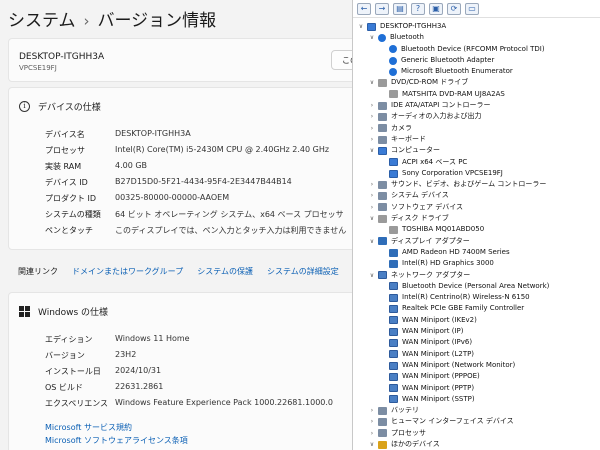  Describe the element at coordinates (451, 195) in the screenshot. I see `tree-category: › システム デバイス` at that location.